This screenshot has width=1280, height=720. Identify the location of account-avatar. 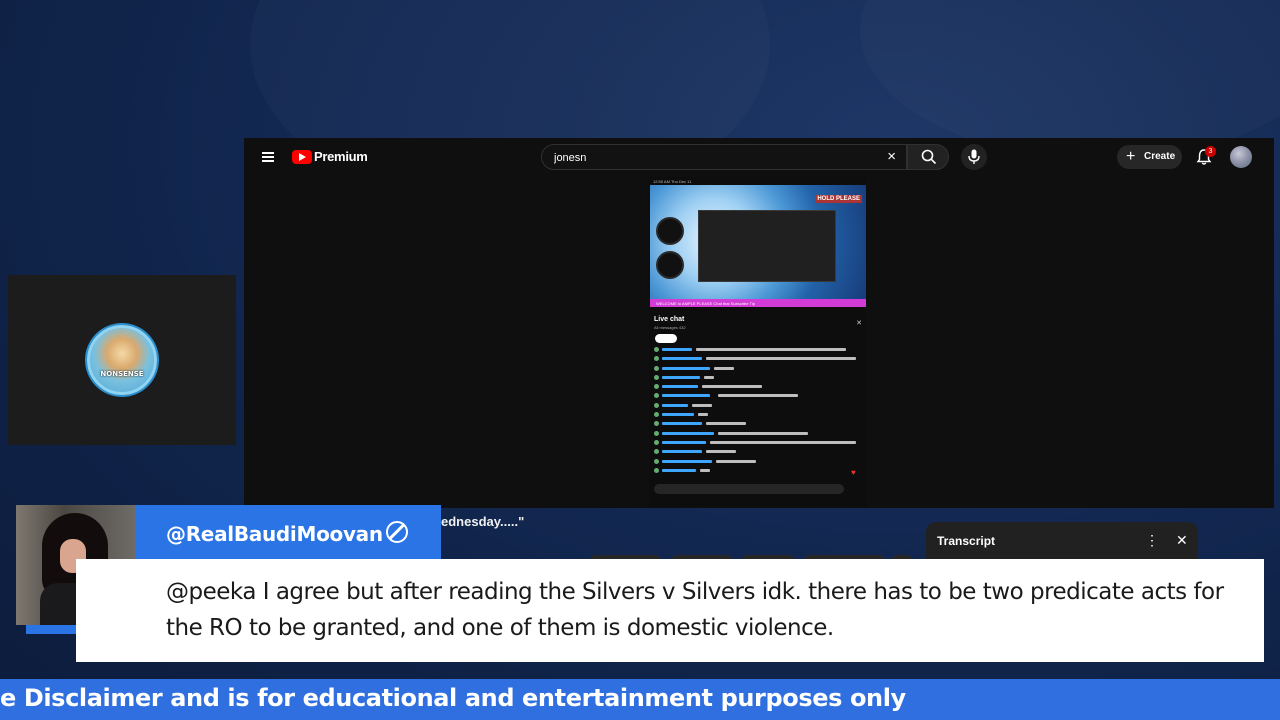
(1241, 157).